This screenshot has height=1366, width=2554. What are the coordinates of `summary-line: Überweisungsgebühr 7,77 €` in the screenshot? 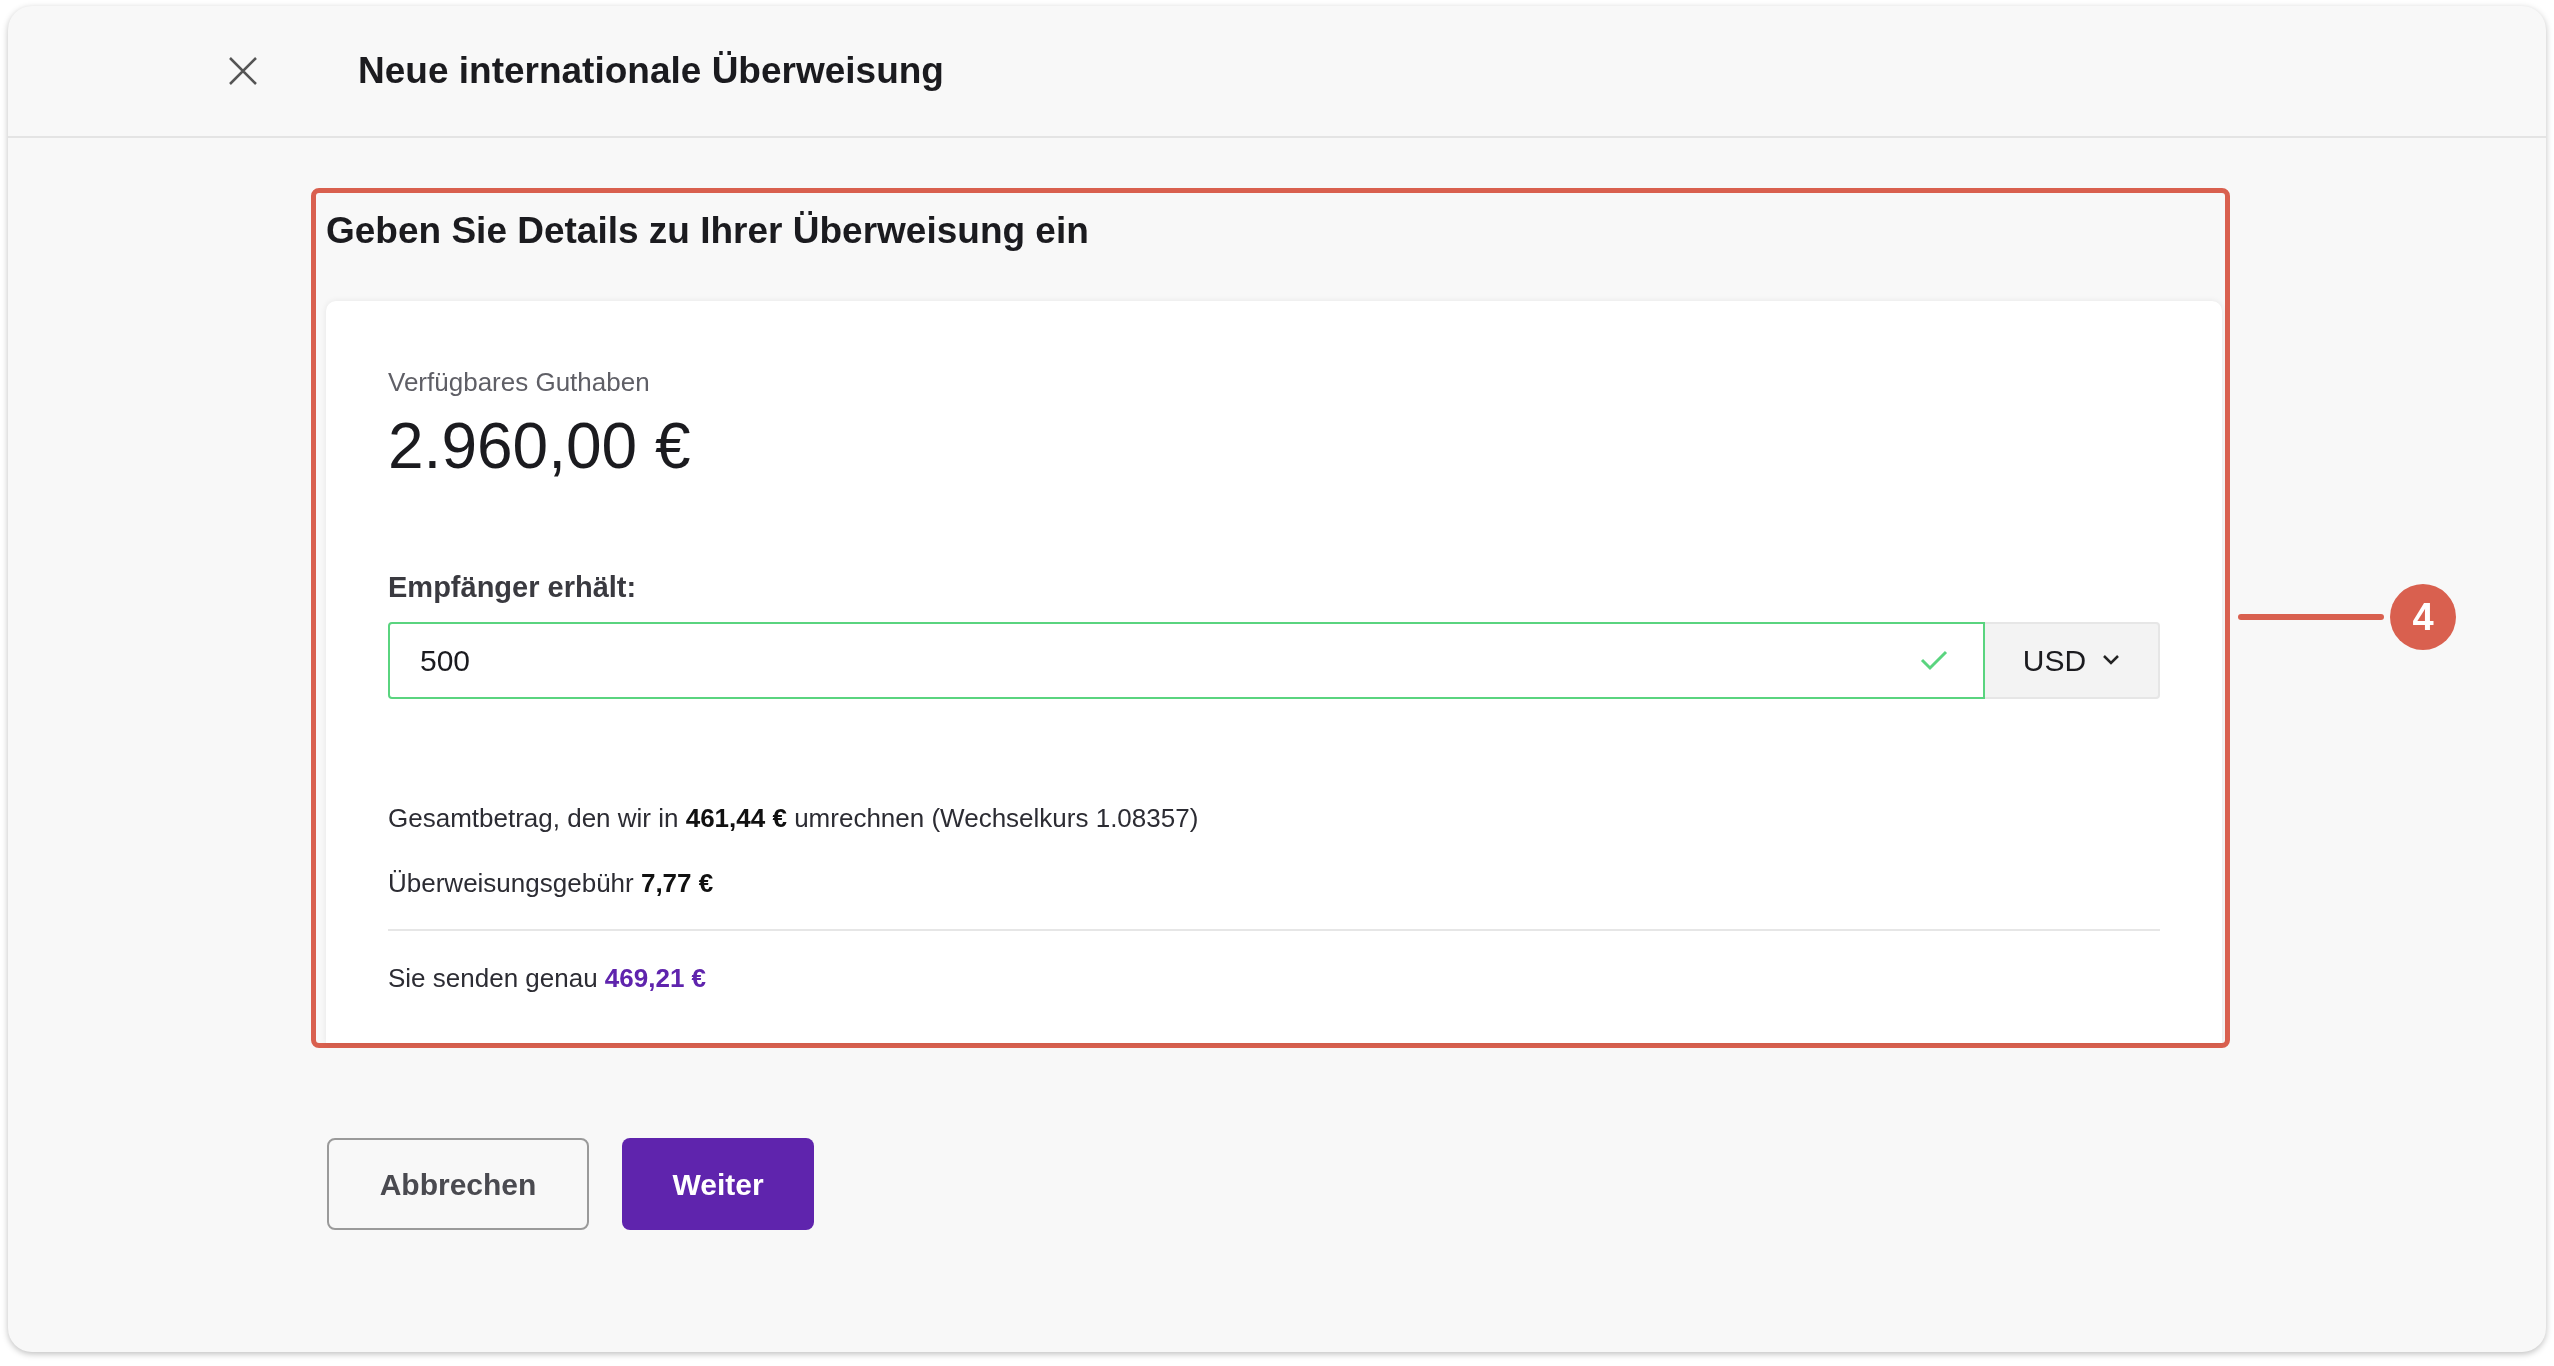 It's located at (551, 883).